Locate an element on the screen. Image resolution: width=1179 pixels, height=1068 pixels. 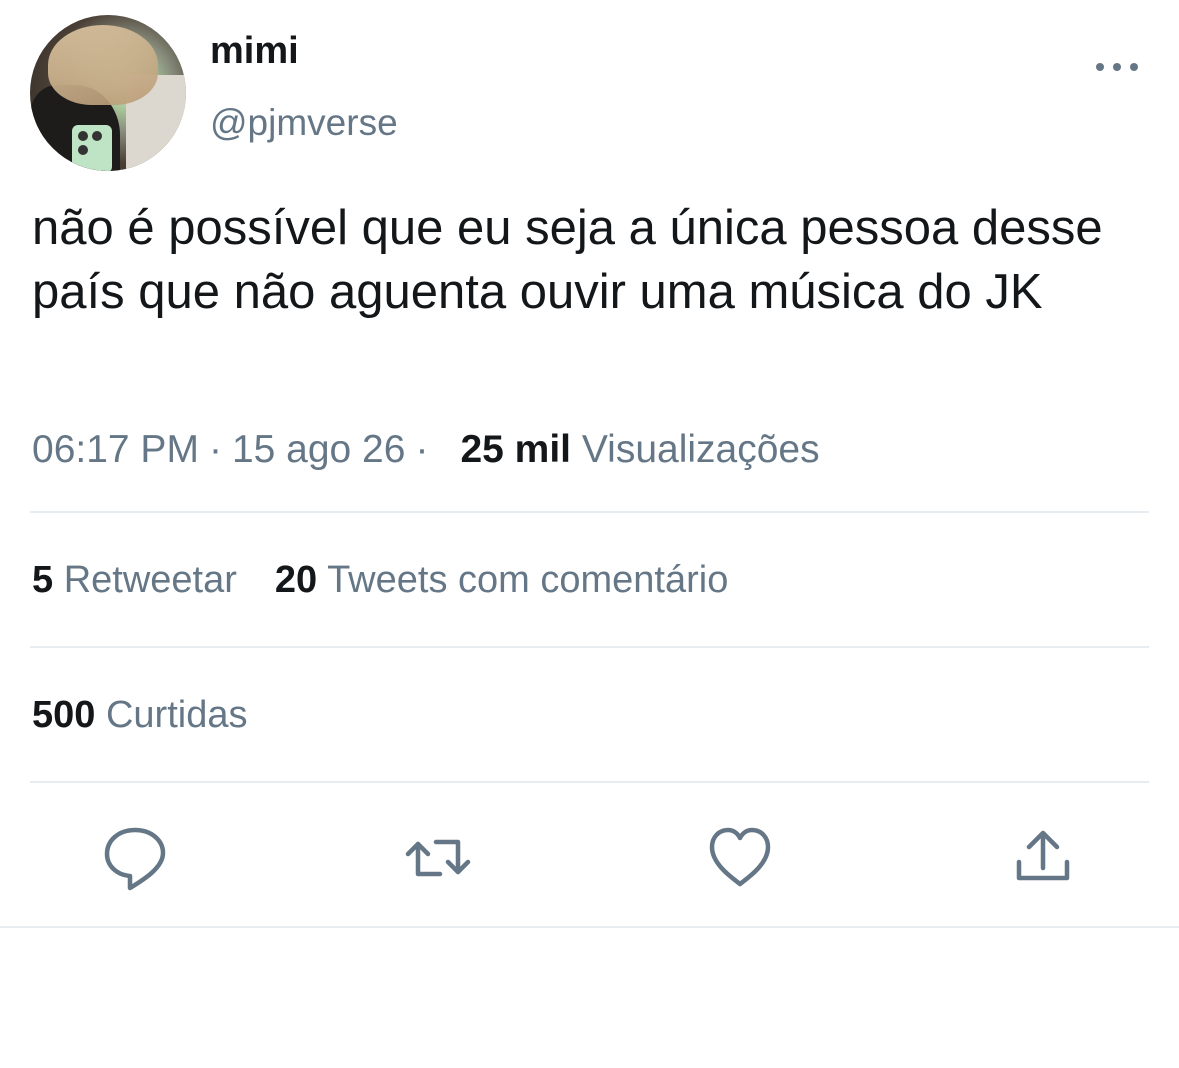
author-name: mimi is located at coordinates (254, 51).